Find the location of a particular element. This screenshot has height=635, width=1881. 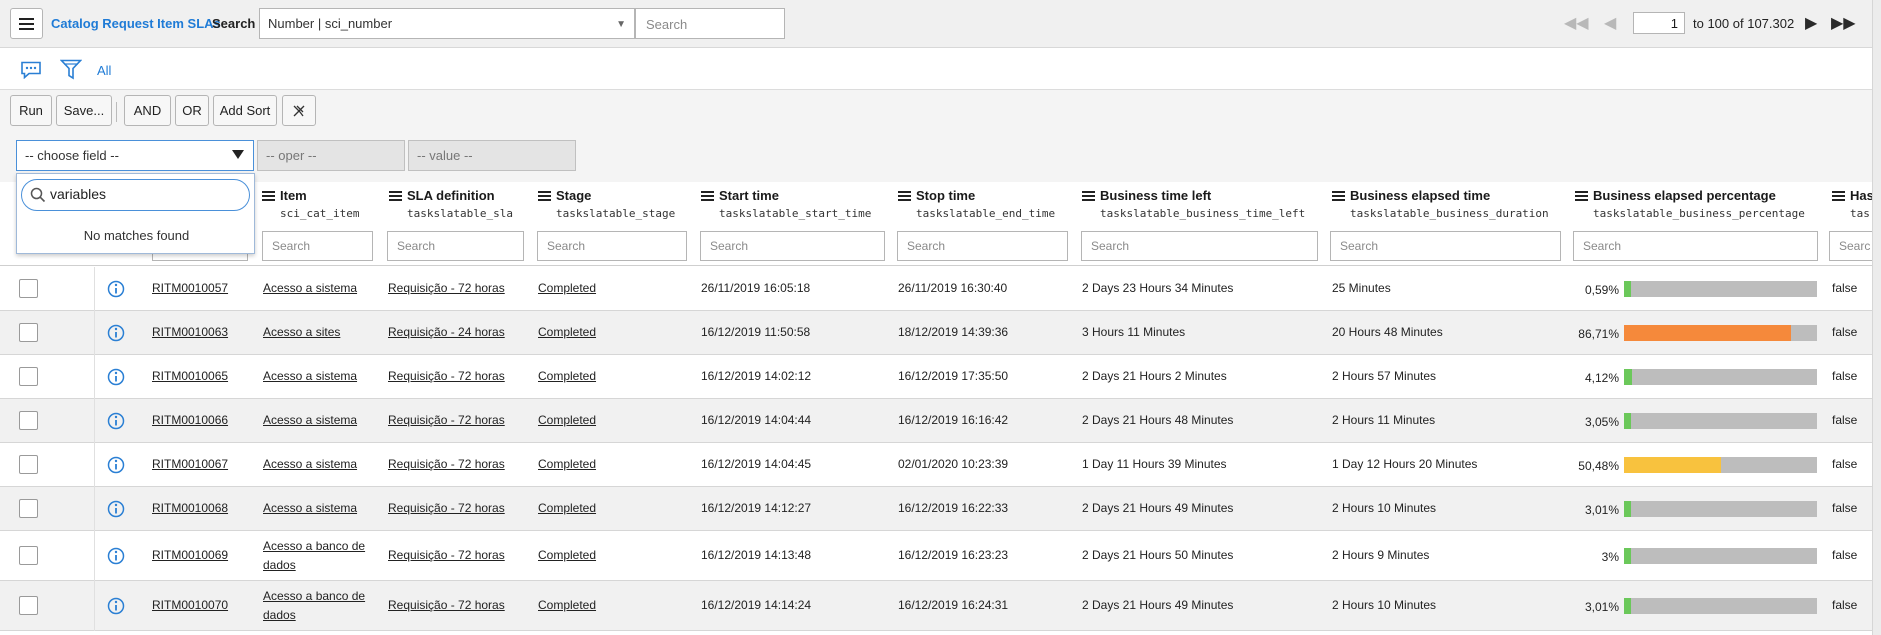

ritm-number-link: RITM0010063 is located at coordinates (190, 332).